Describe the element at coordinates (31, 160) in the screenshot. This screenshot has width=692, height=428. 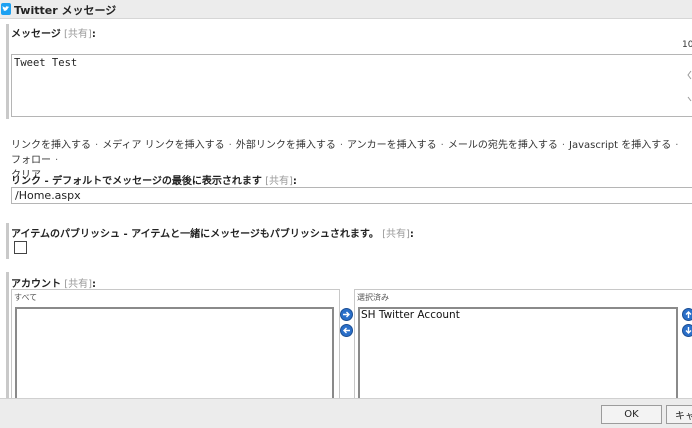
I see `follow-link: フォロー` at that location.